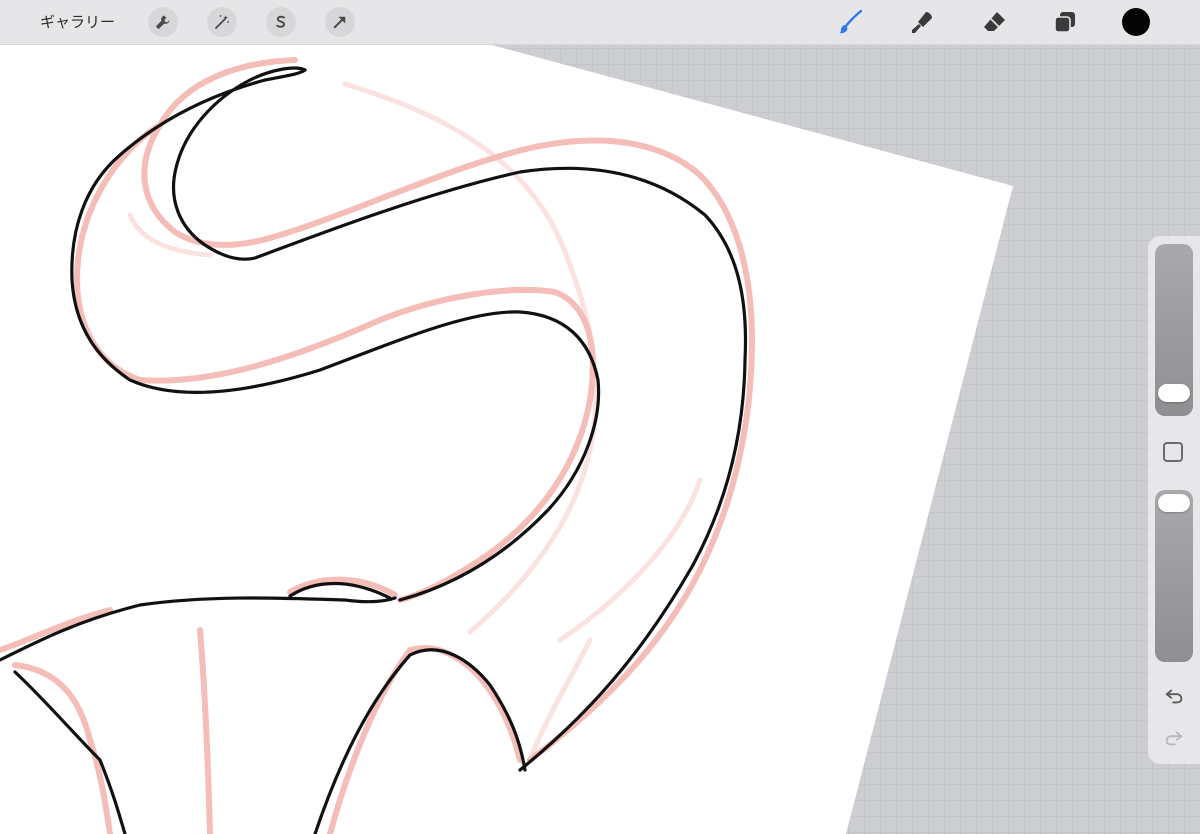 The width and height of the screenshot is (1200, 834). I want to click on selection-button, so click(281, 22).